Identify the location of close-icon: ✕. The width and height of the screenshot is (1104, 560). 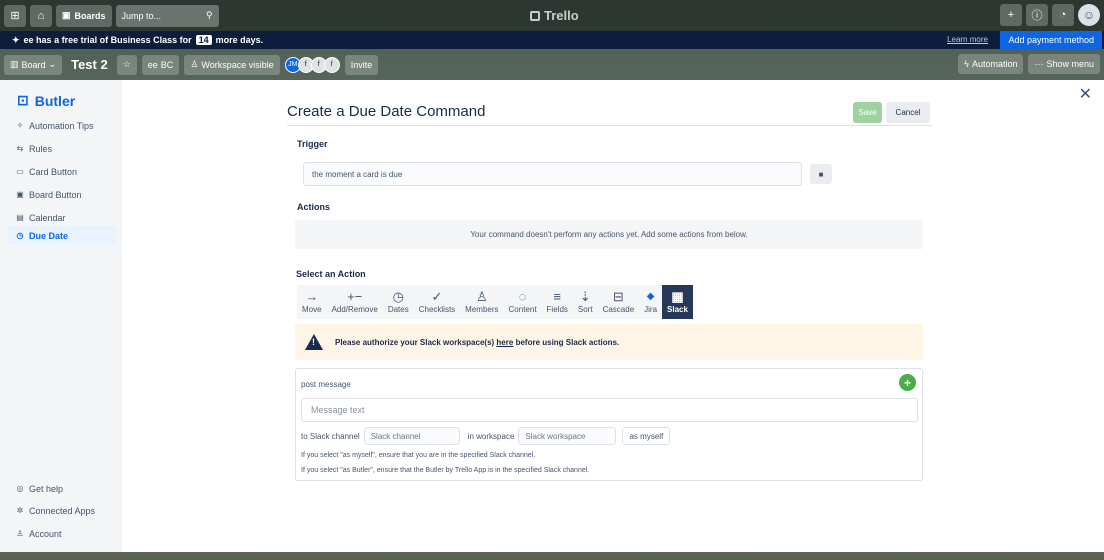
(1085, 94).